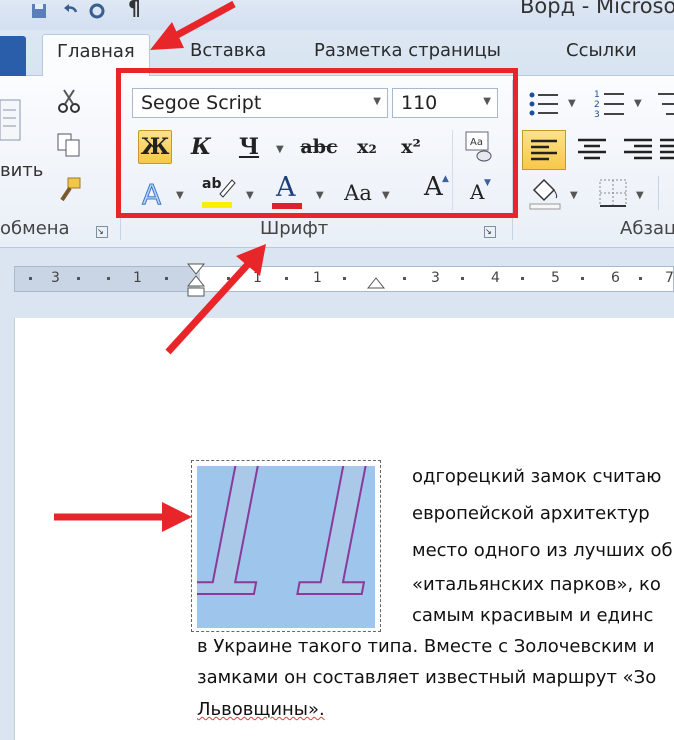 The height and width of the screenshot is (740, 674). Describe the element at coordinates (193, 25) in the screenshot. I see `arrow-to-home-tab` at that location.